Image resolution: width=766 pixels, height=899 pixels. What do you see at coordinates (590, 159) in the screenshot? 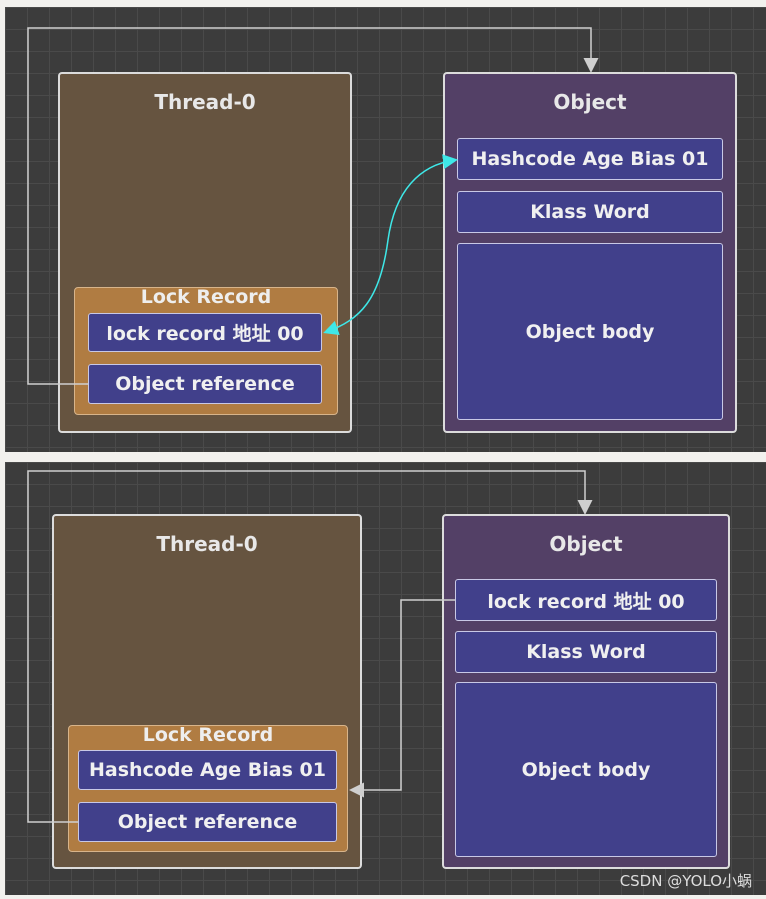
I see `mark-word-cell: Hashcode Age Bias 01` at bounding box center [590, 159].